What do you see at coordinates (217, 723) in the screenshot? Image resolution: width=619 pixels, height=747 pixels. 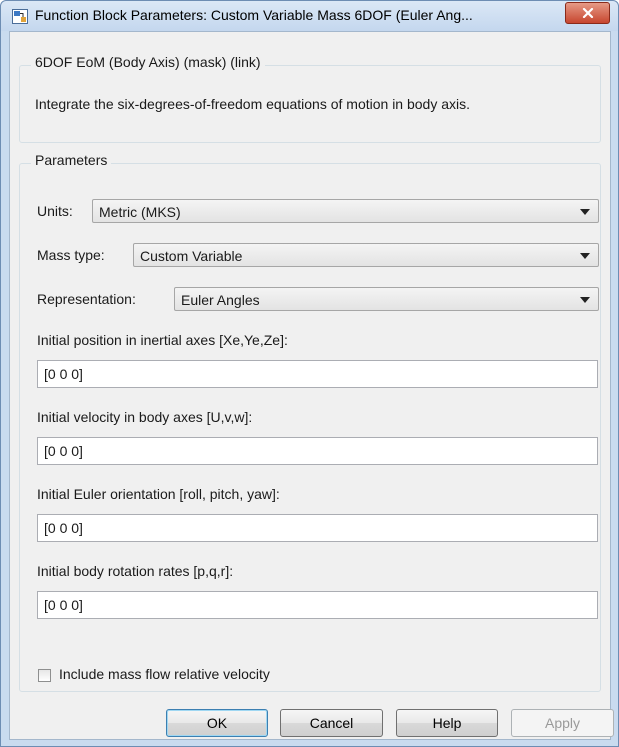 I see `ok-button: OK` at bounding box center [217, 723].